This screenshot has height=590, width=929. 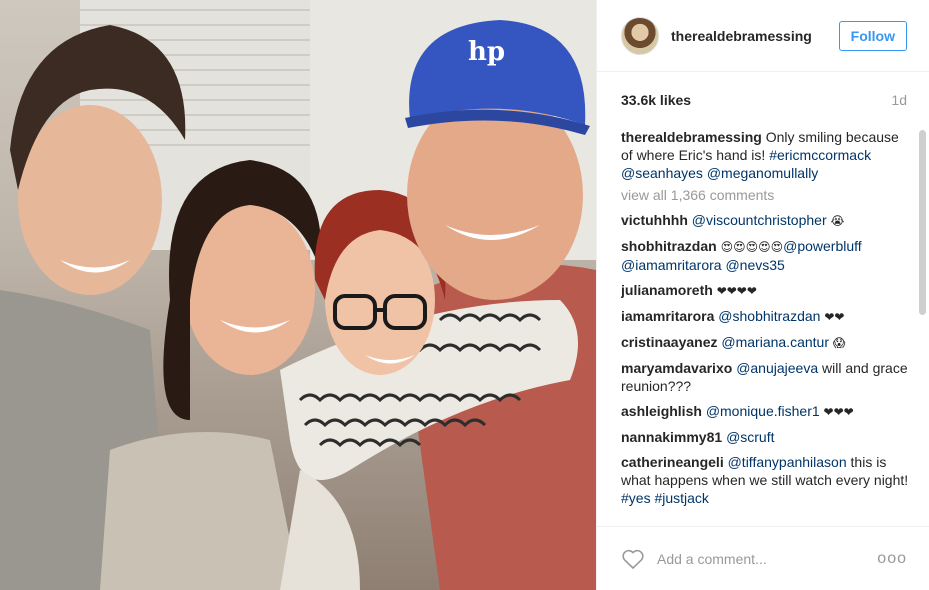 I want to click on crying-emoji-icon: 😭, so click(x=837, y=221).